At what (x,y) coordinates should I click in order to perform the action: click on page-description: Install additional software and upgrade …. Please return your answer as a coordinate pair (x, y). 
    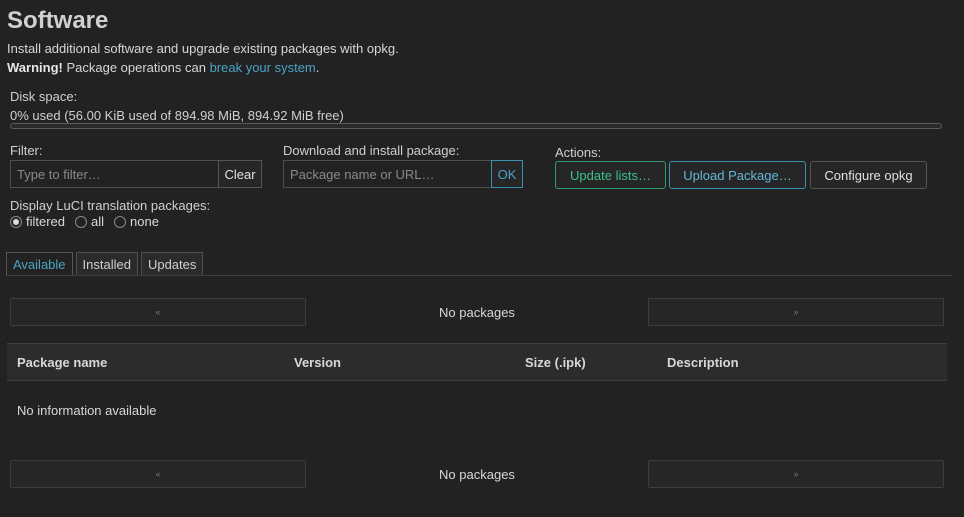
    Looking at the image, I should click on (203, 48).